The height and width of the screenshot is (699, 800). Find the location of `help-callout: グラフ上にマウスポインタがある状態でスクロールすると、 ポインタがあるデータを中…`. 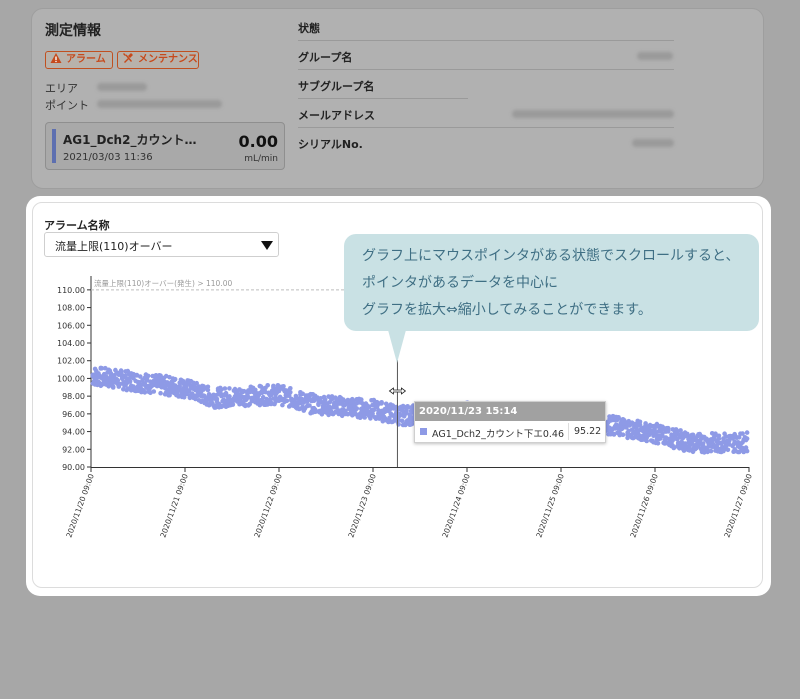

help-callout: グラフ上にマウスポインタがある状態でスクロールすると、 ポインタがあるデータを中… is located at coordinates (551, 282).